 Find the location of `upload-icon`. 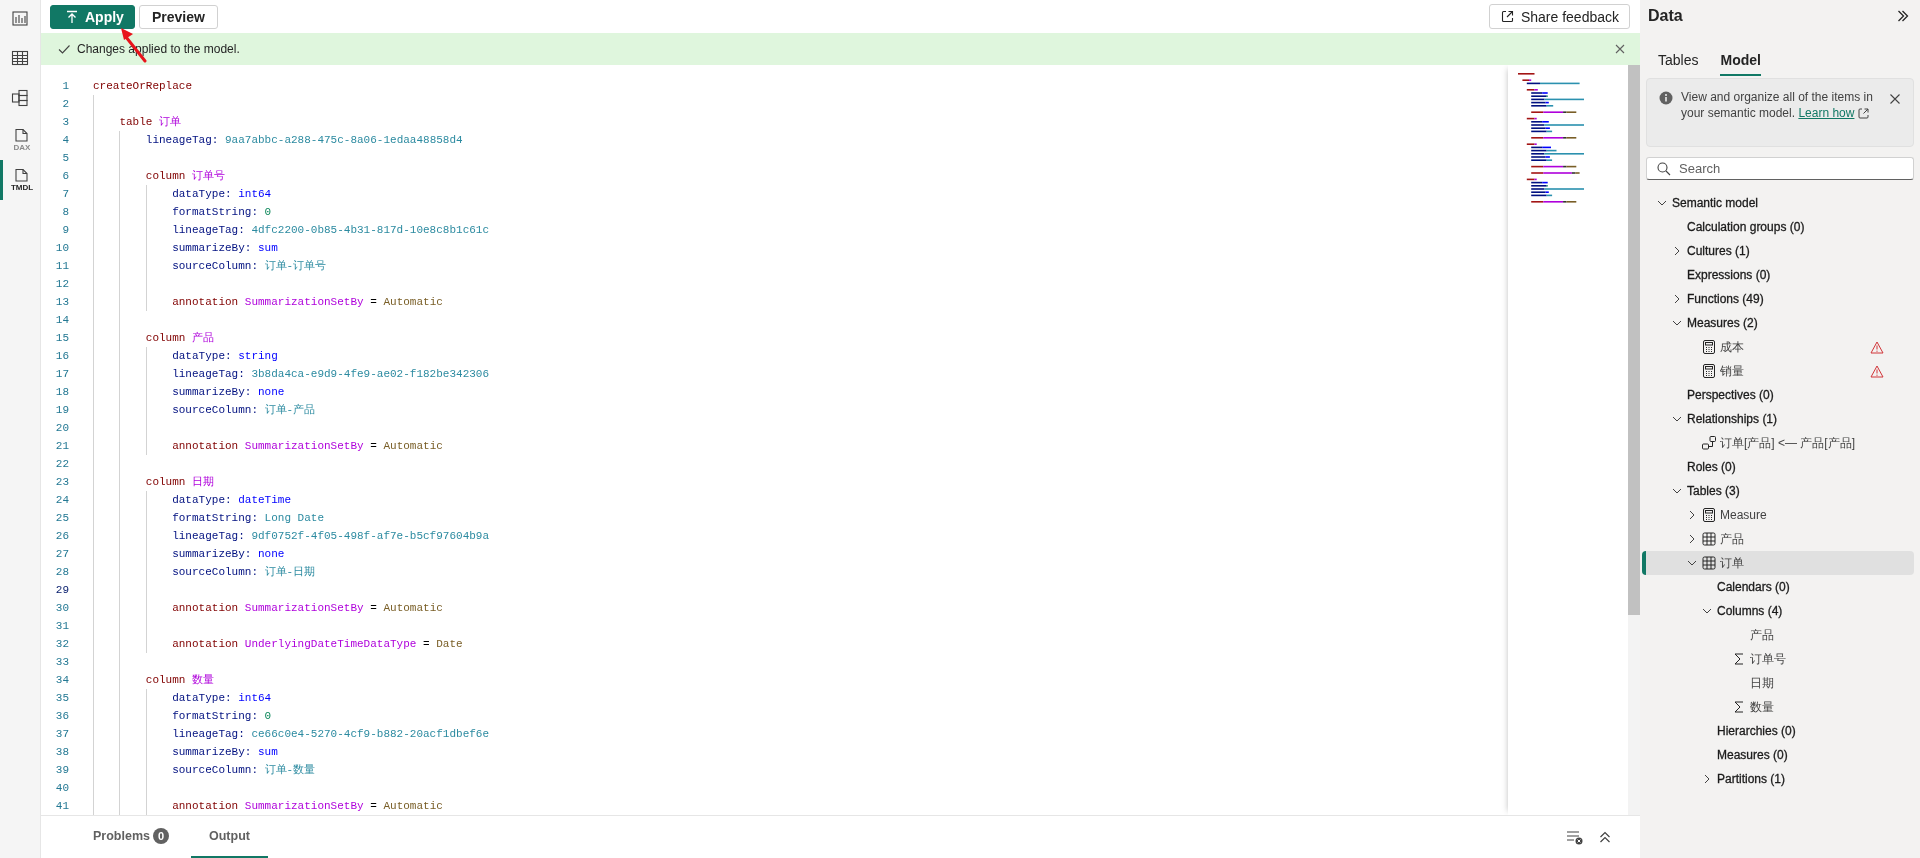

upload-icon is located at coordinates (72, 16).